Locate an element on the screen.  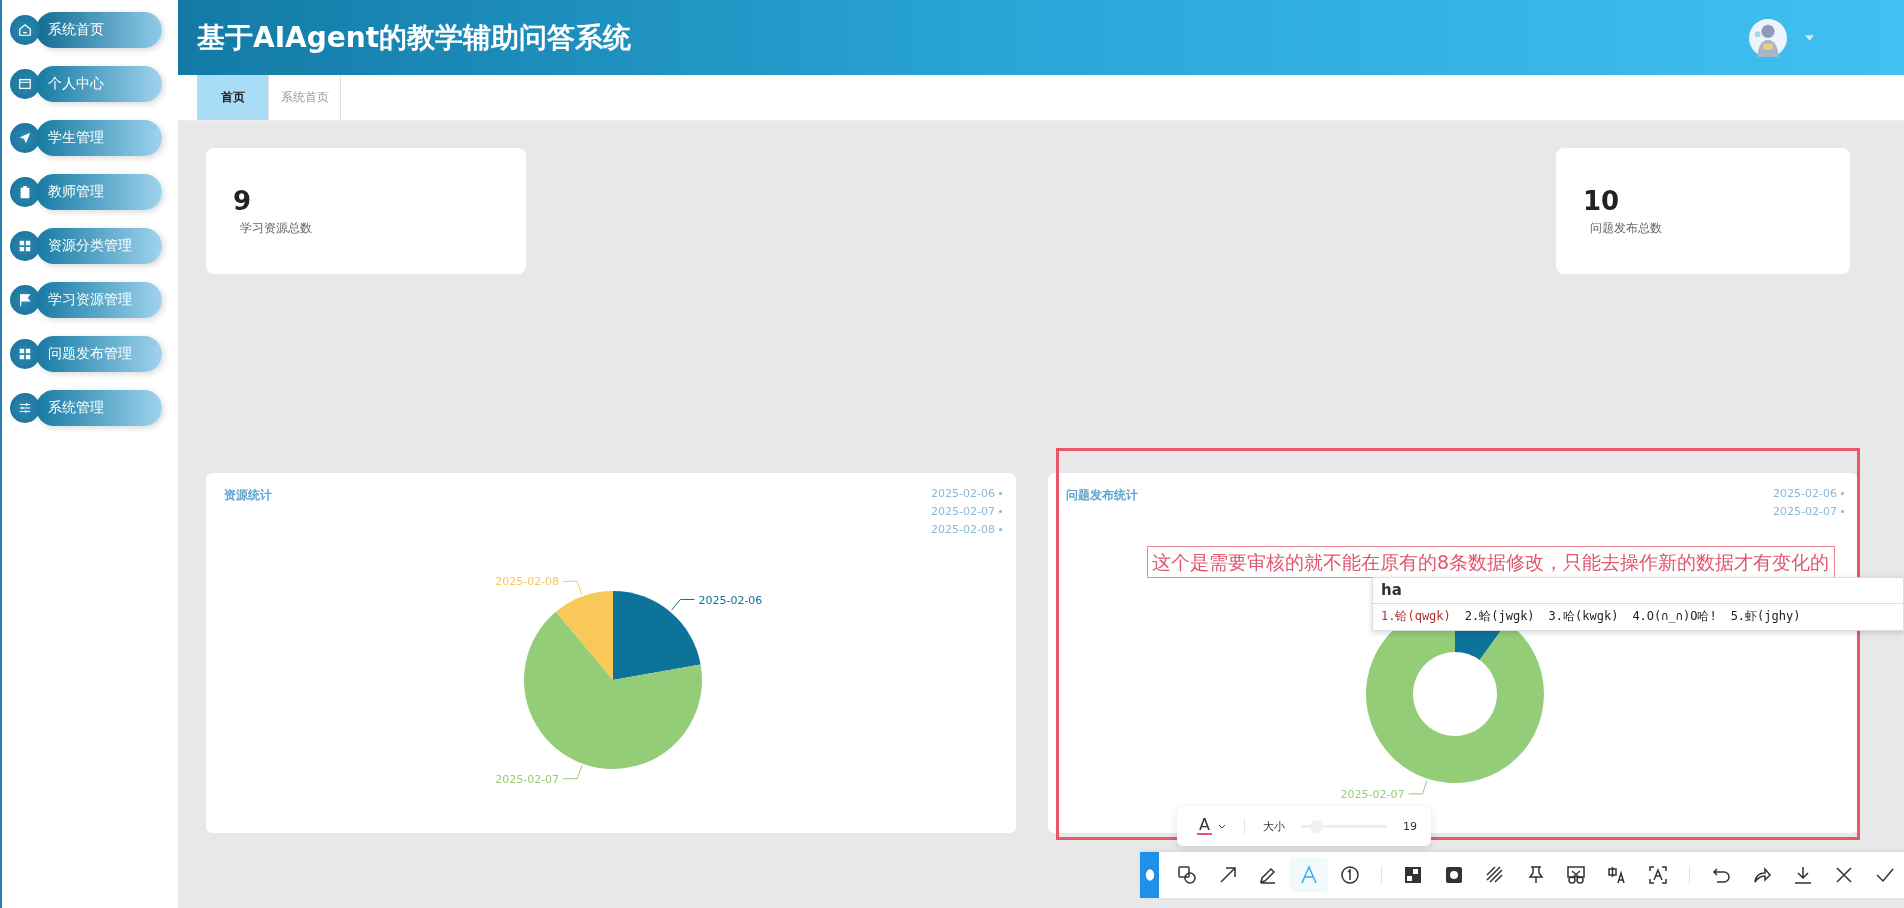
legend-label: 2025-02-08 is located at coordinates (963, 529).